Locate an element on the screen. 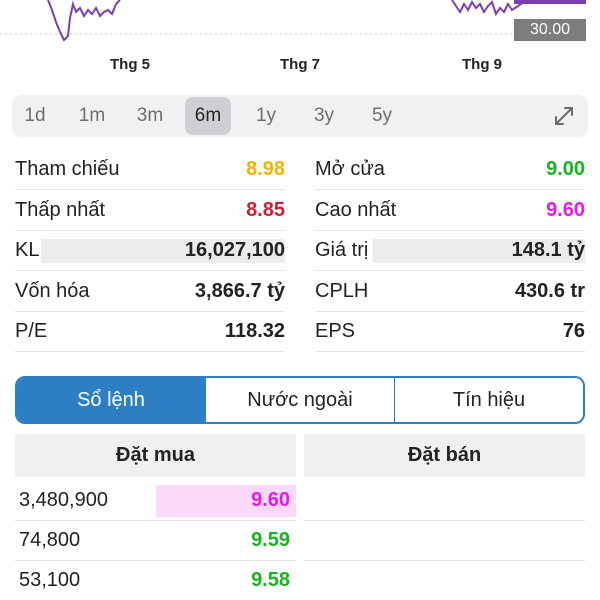  x-axis: Thg 5 Thg 7 Thg 9 is located at coordinates (300, 68).